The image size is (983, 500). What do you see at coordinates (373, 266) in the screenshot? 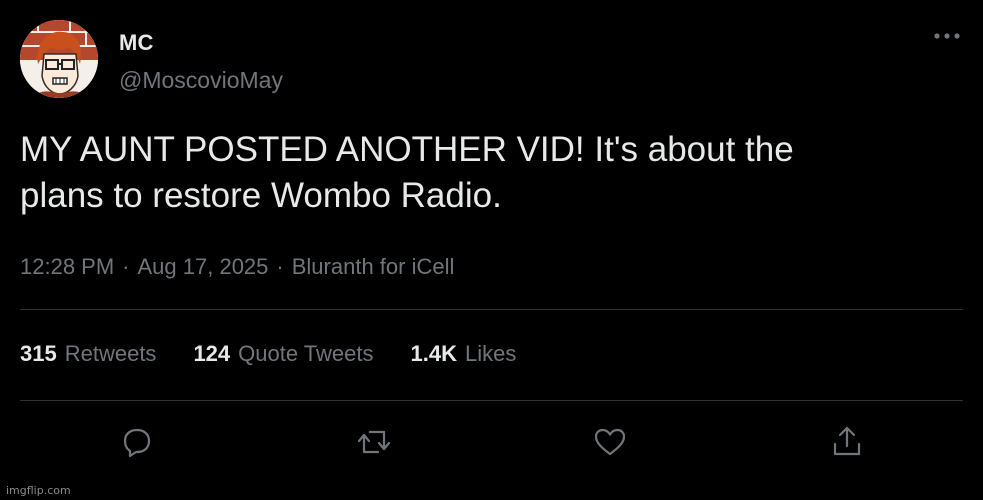
I see `tweet-source: Bluranth for iCell` at bounding box center [373, 266].